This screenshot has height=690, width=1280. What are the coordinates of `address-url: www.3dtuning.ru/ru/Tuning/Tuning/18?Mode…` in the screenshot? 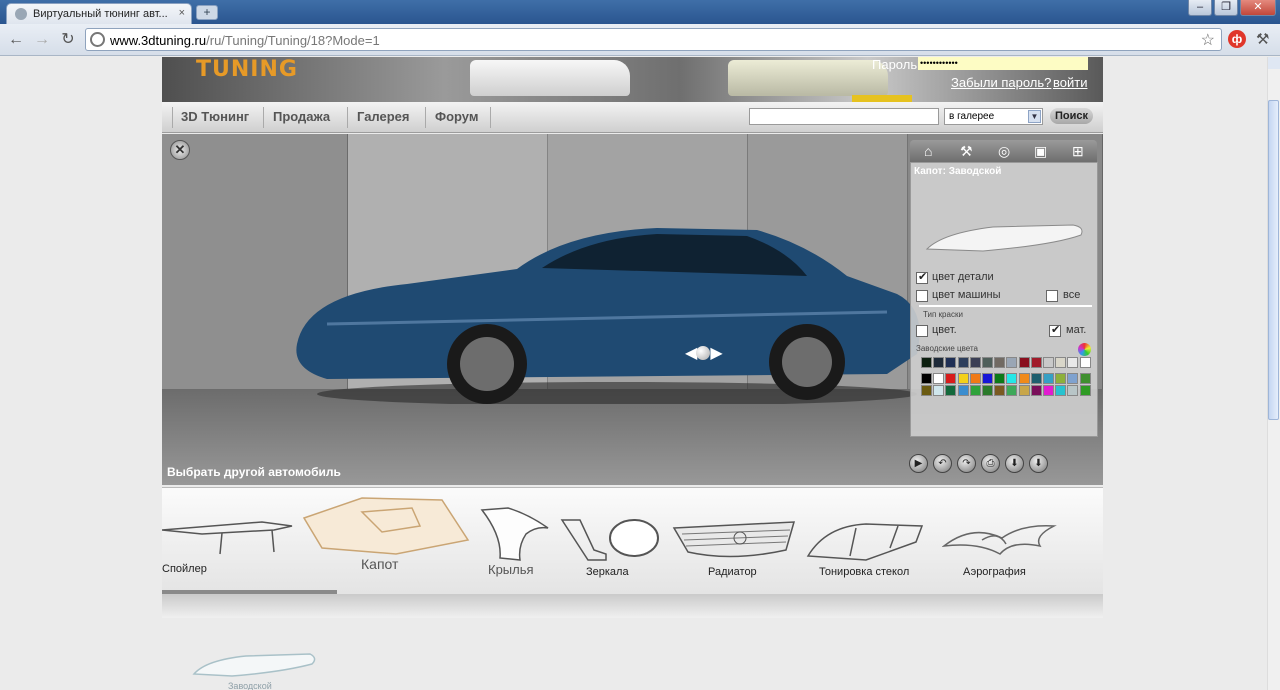 It's located at (245, 40).